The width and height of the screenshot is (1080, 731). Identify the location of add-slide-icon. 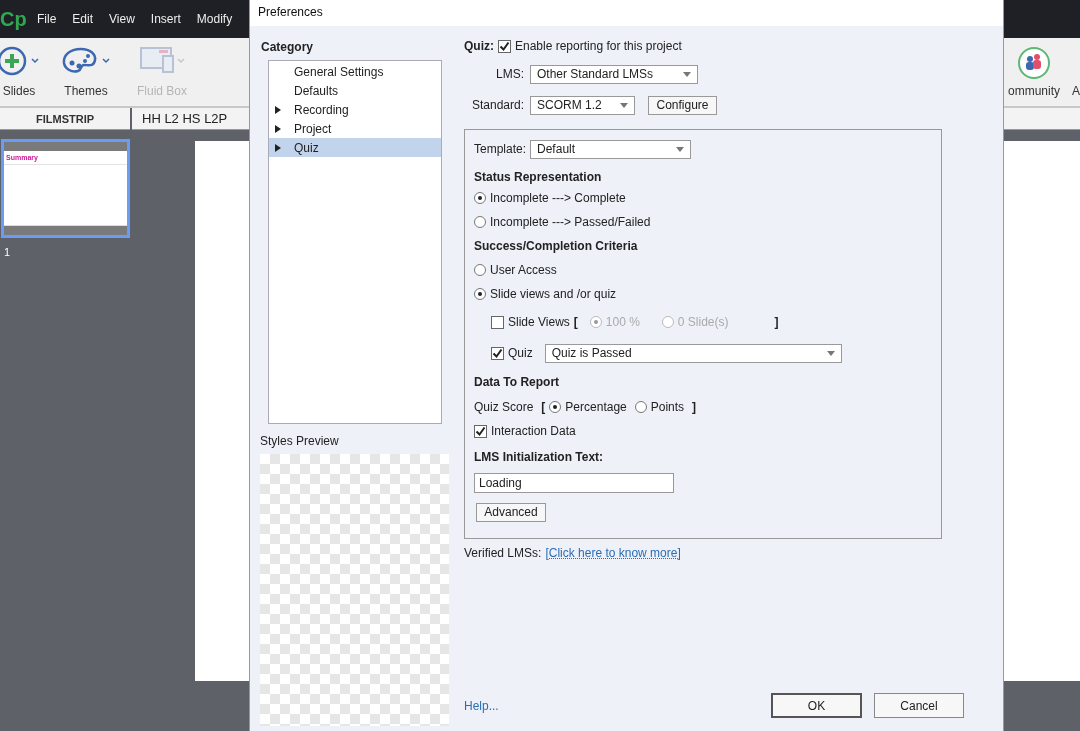
(20, 61).